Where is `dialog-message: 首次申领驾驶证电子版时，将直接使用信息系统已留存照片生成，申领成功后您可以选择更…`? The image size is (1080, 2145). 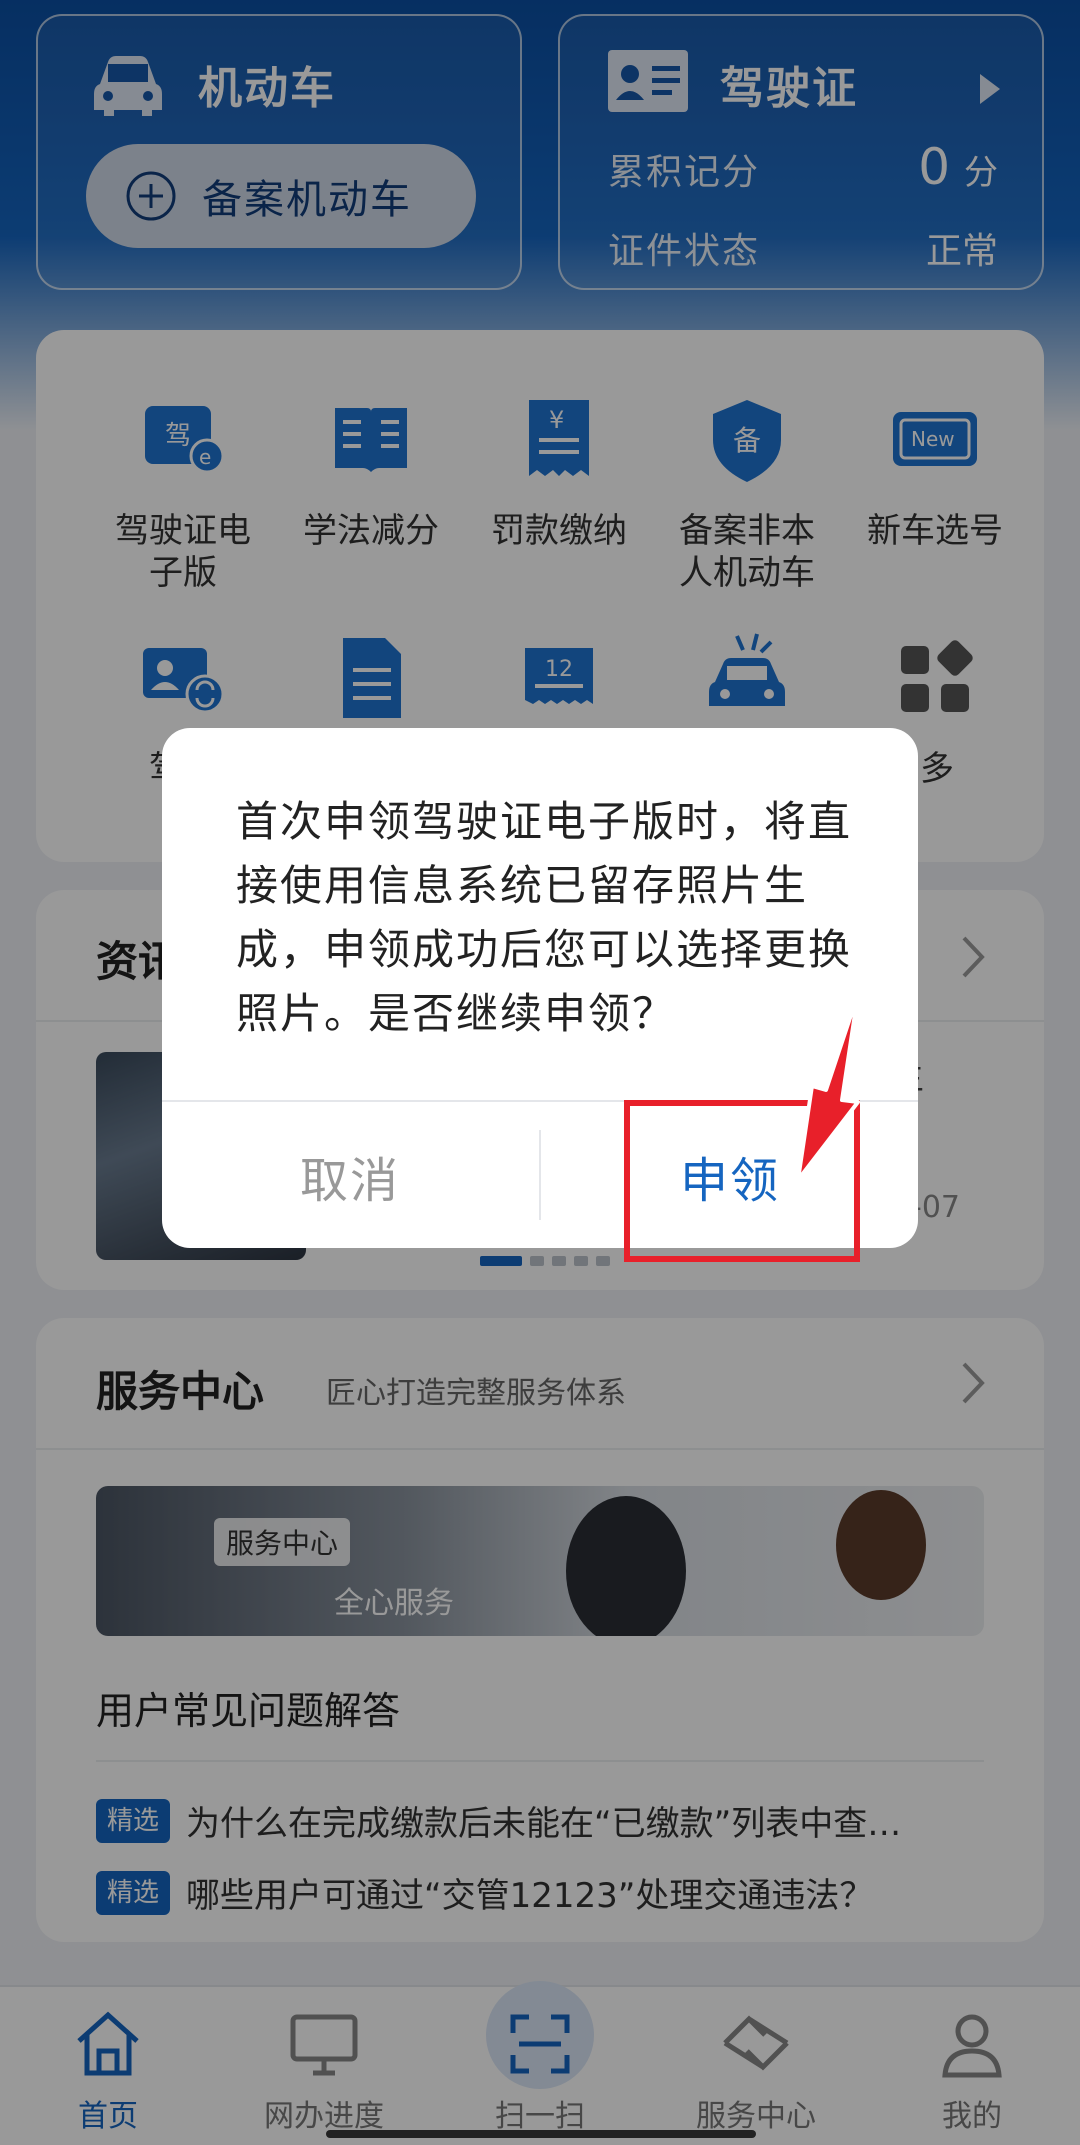
dialog-message: 首次申领驾驶证电子版时，将直接使用信息系统已留存照片生成，申领成功后您可以选择更… is located at coordinates (544, 917).